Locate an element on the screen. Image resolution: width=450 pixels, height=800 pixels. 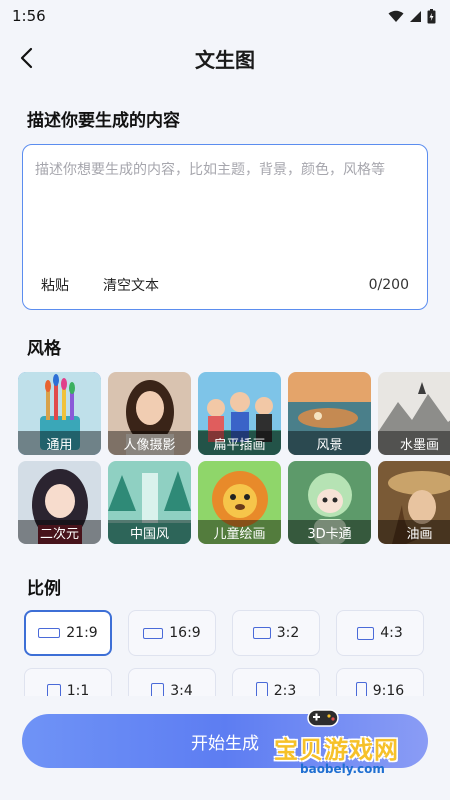
style-label: 人像摄影 is located at coordinates (149, 443).